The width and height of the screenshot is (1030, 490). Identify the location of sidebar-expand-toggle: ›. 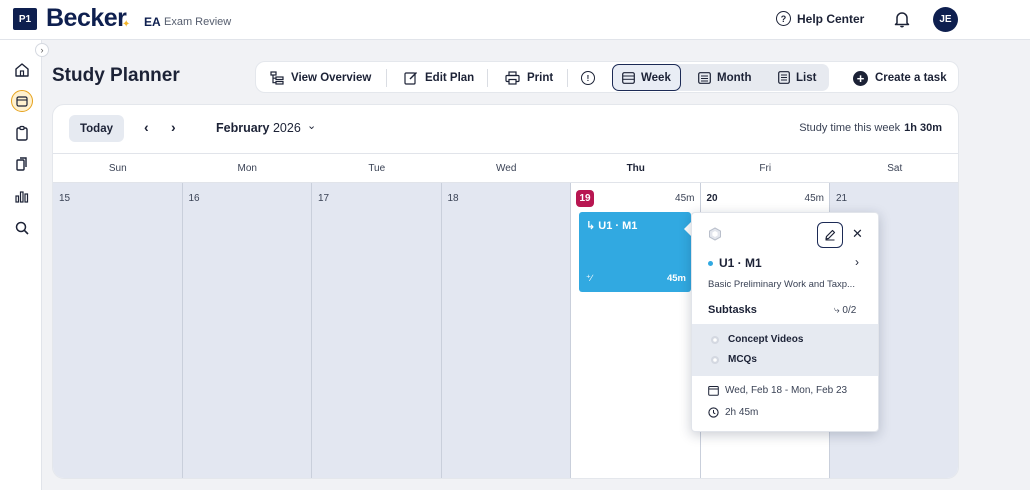
(42, 50).